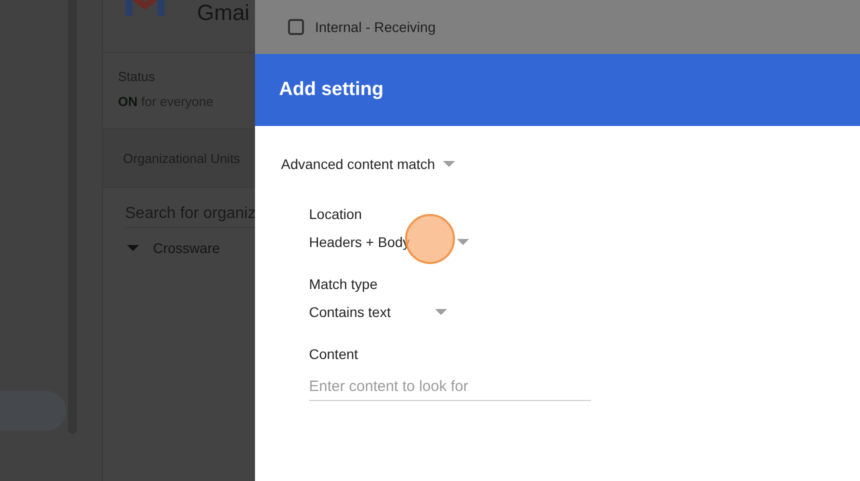  What do you see at coordinates (331, 90) in the screenshot?
I see `dialog-title: Add setting` at bounding box center [331, 90].